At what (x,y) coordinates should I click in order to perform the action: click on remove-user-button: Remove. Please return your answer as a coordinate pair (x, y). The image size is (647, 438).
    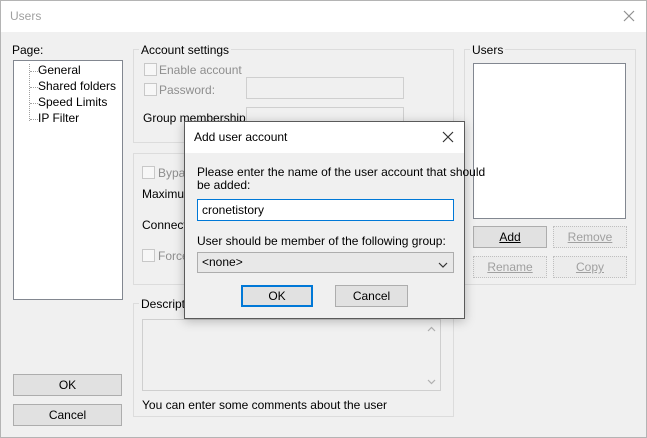
    Looking at the image, I should click on (590, 237).